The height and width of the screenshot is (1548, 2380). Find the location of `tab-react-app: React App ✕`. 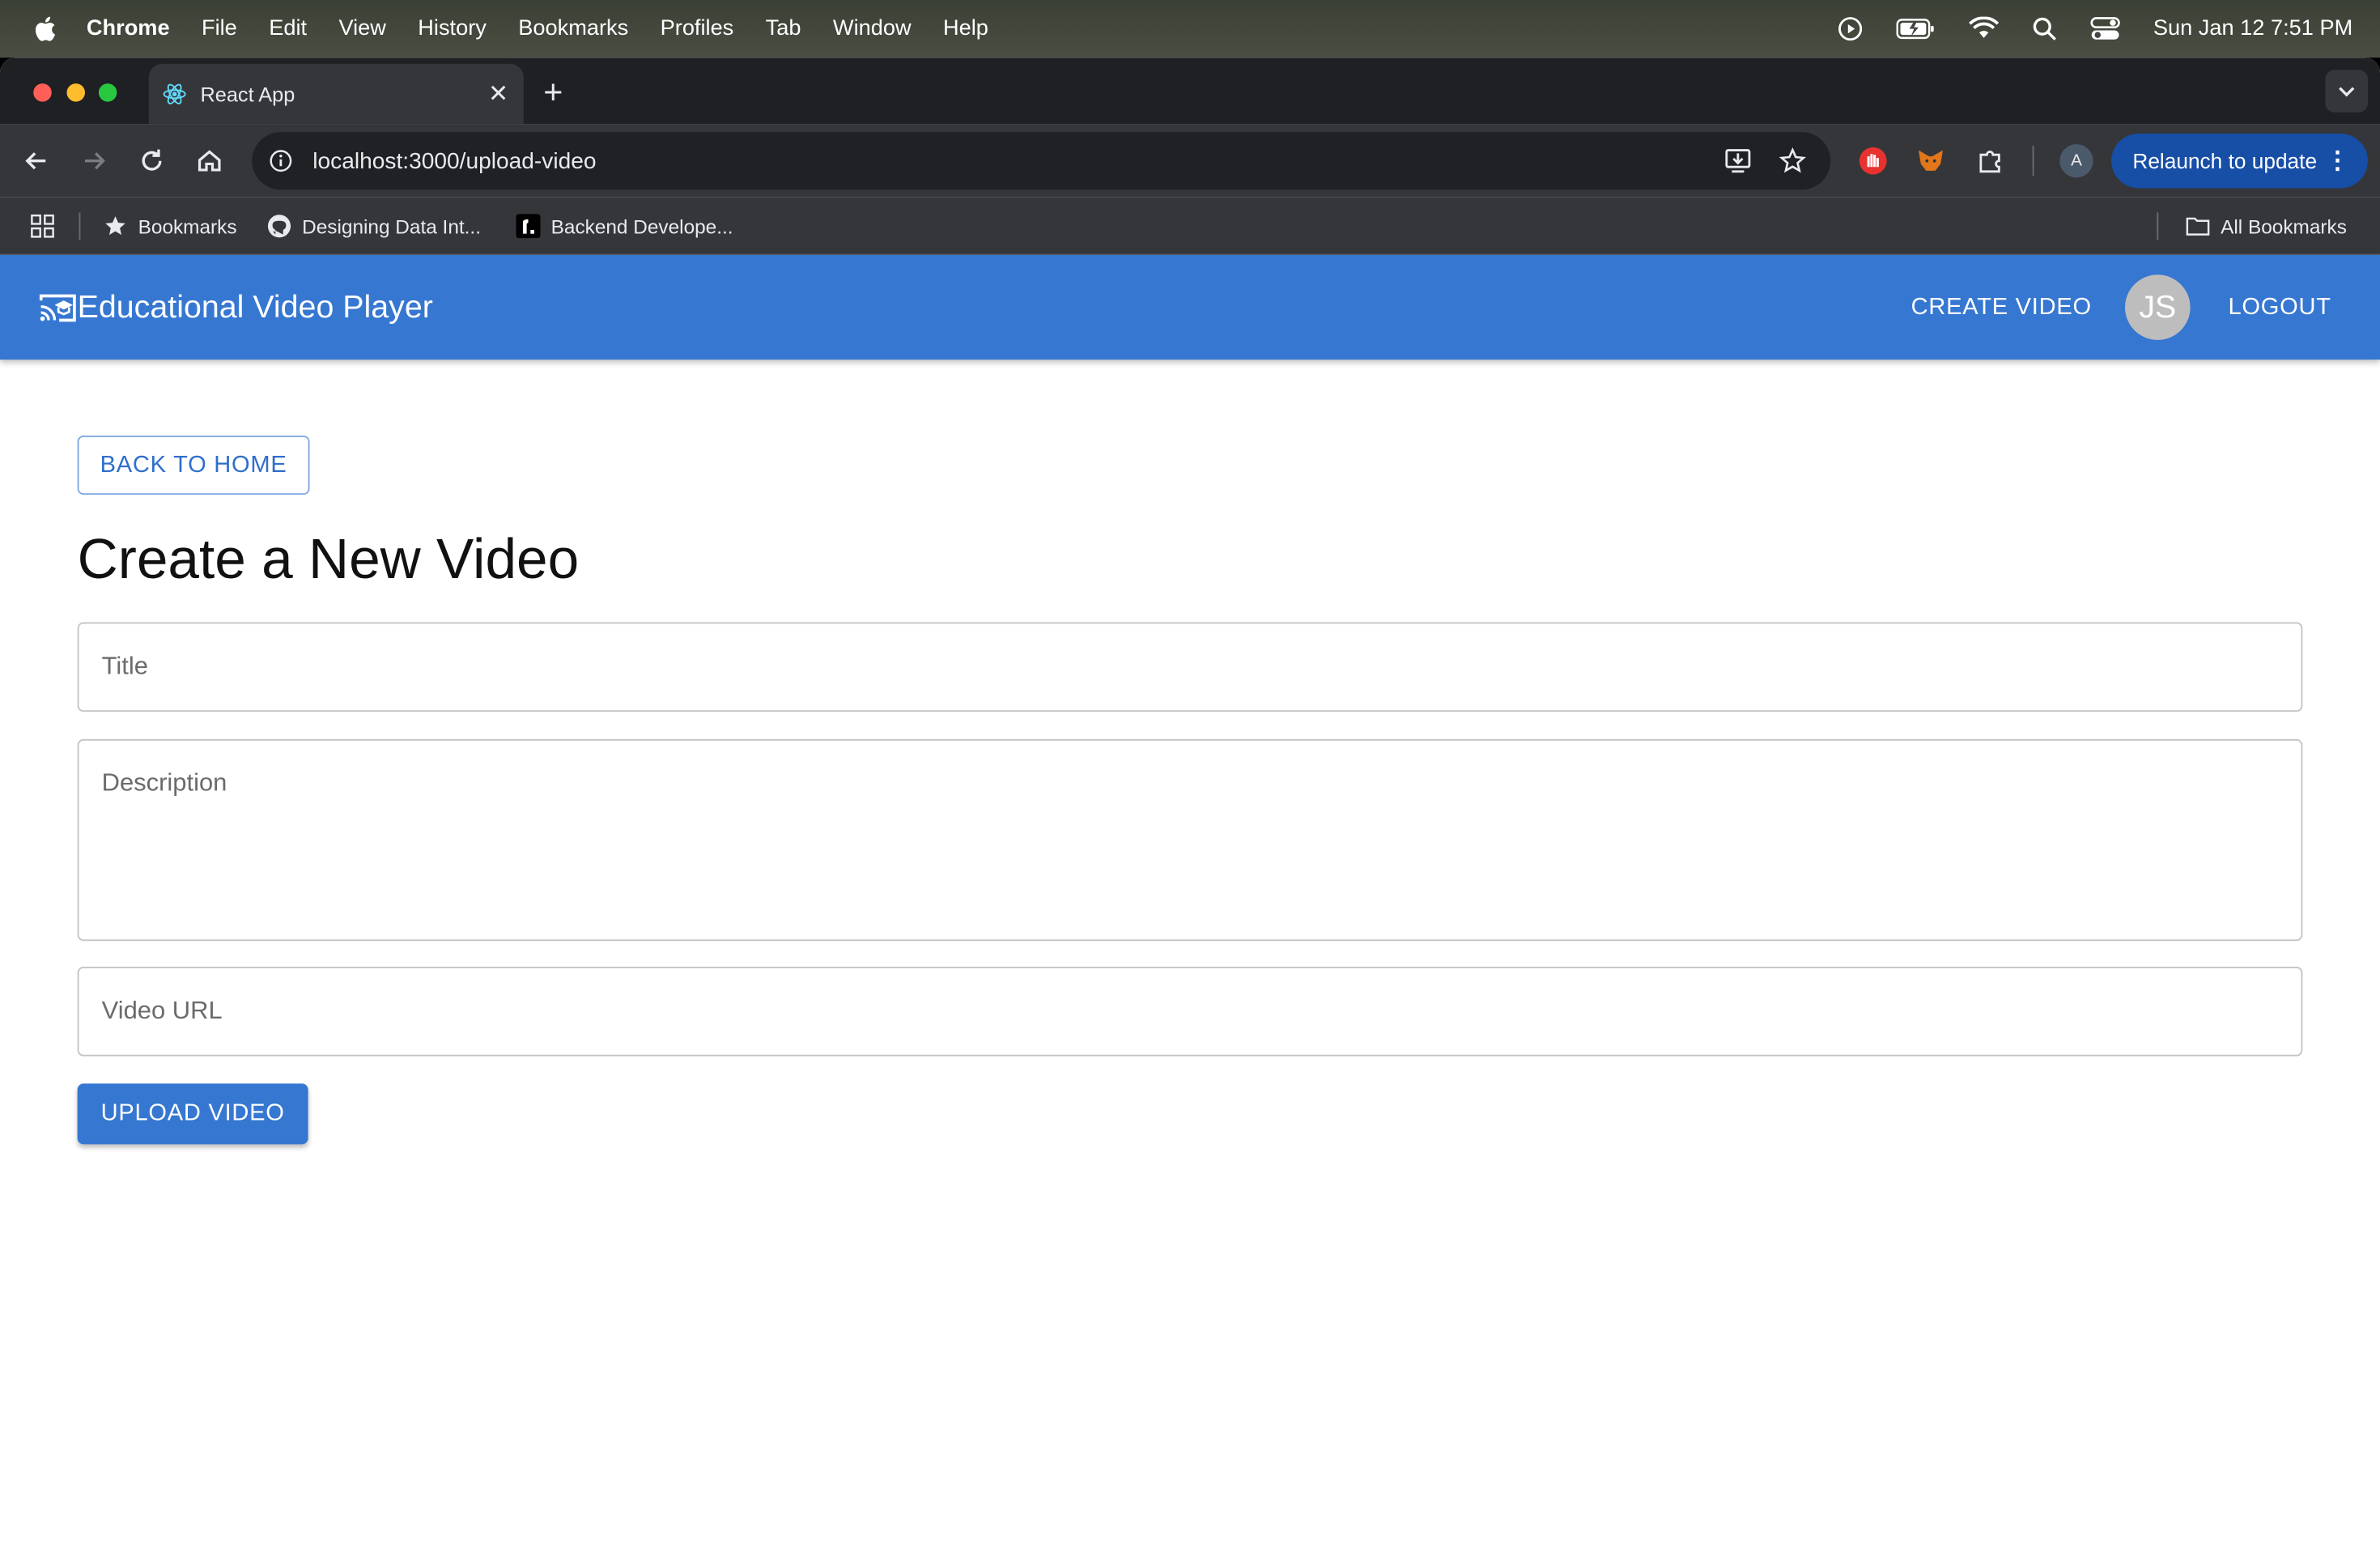

tab-react-app: React App ✕ is located at coordinates (336, 94).